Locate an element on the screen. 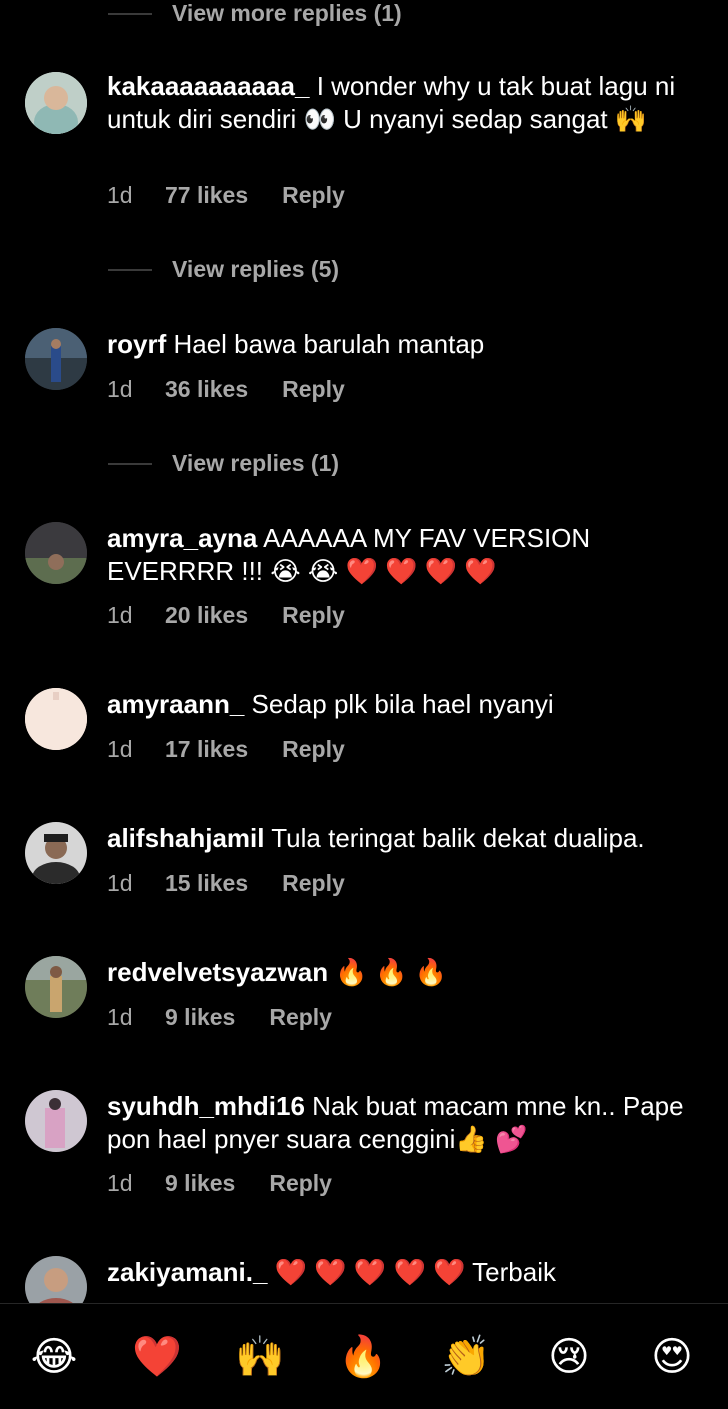 This screenshot has width=728, height=1409. view-more-replies: View more replies (1) is located at coordinates (255, 13).